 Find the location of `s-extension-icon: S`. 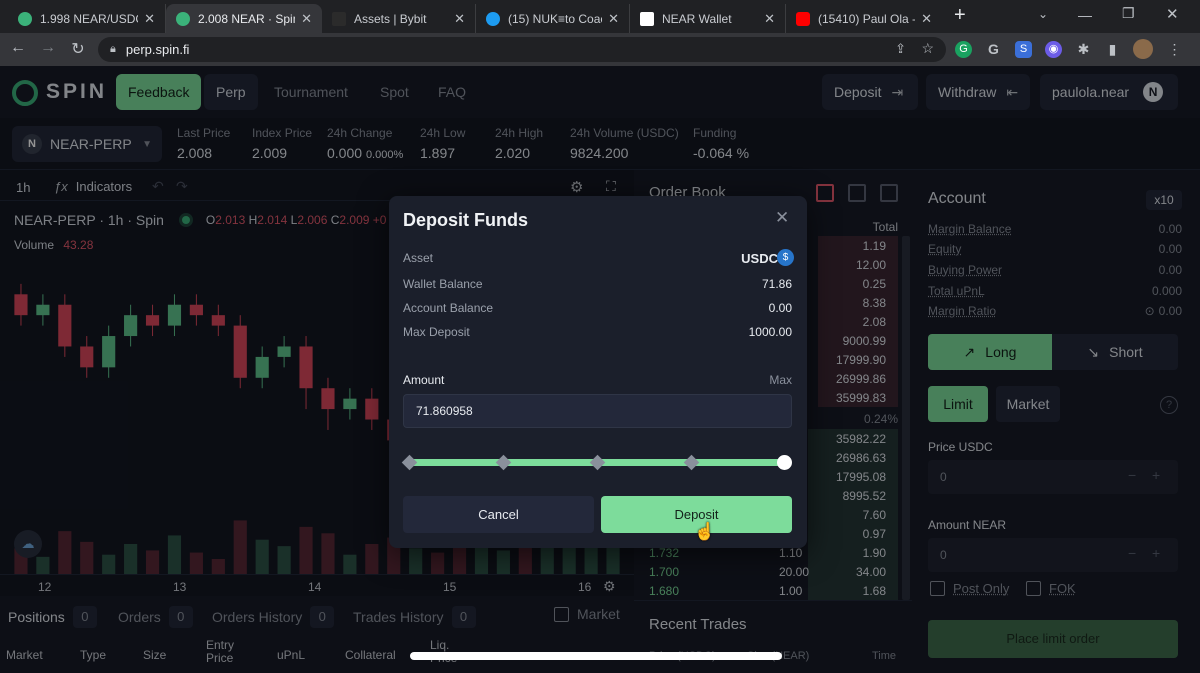

s-extension-icon: S is located at coordinates (1023, 49).